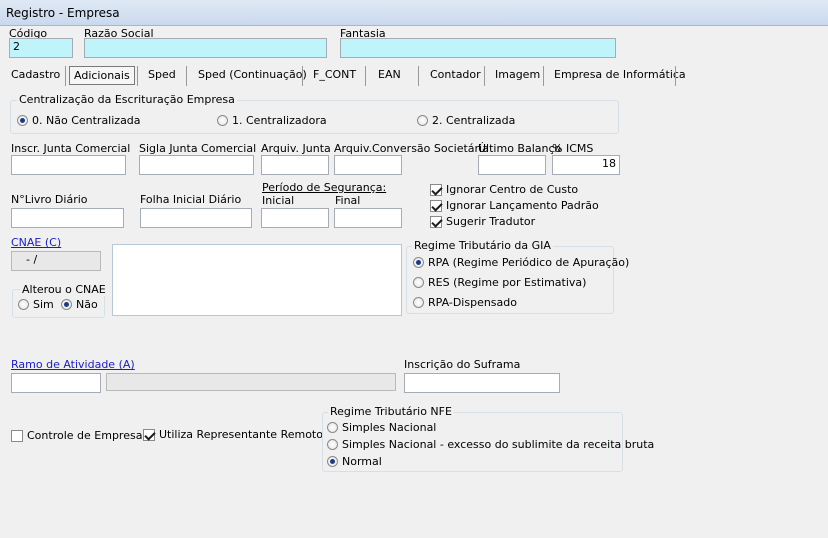 The width and height of the screenshot is (828, 538). What do you see at coordinates (241, 434) in the screenshot?
I see `checkbox-label: Utiliza Representante Remoto` at bounding box center [241, 434].